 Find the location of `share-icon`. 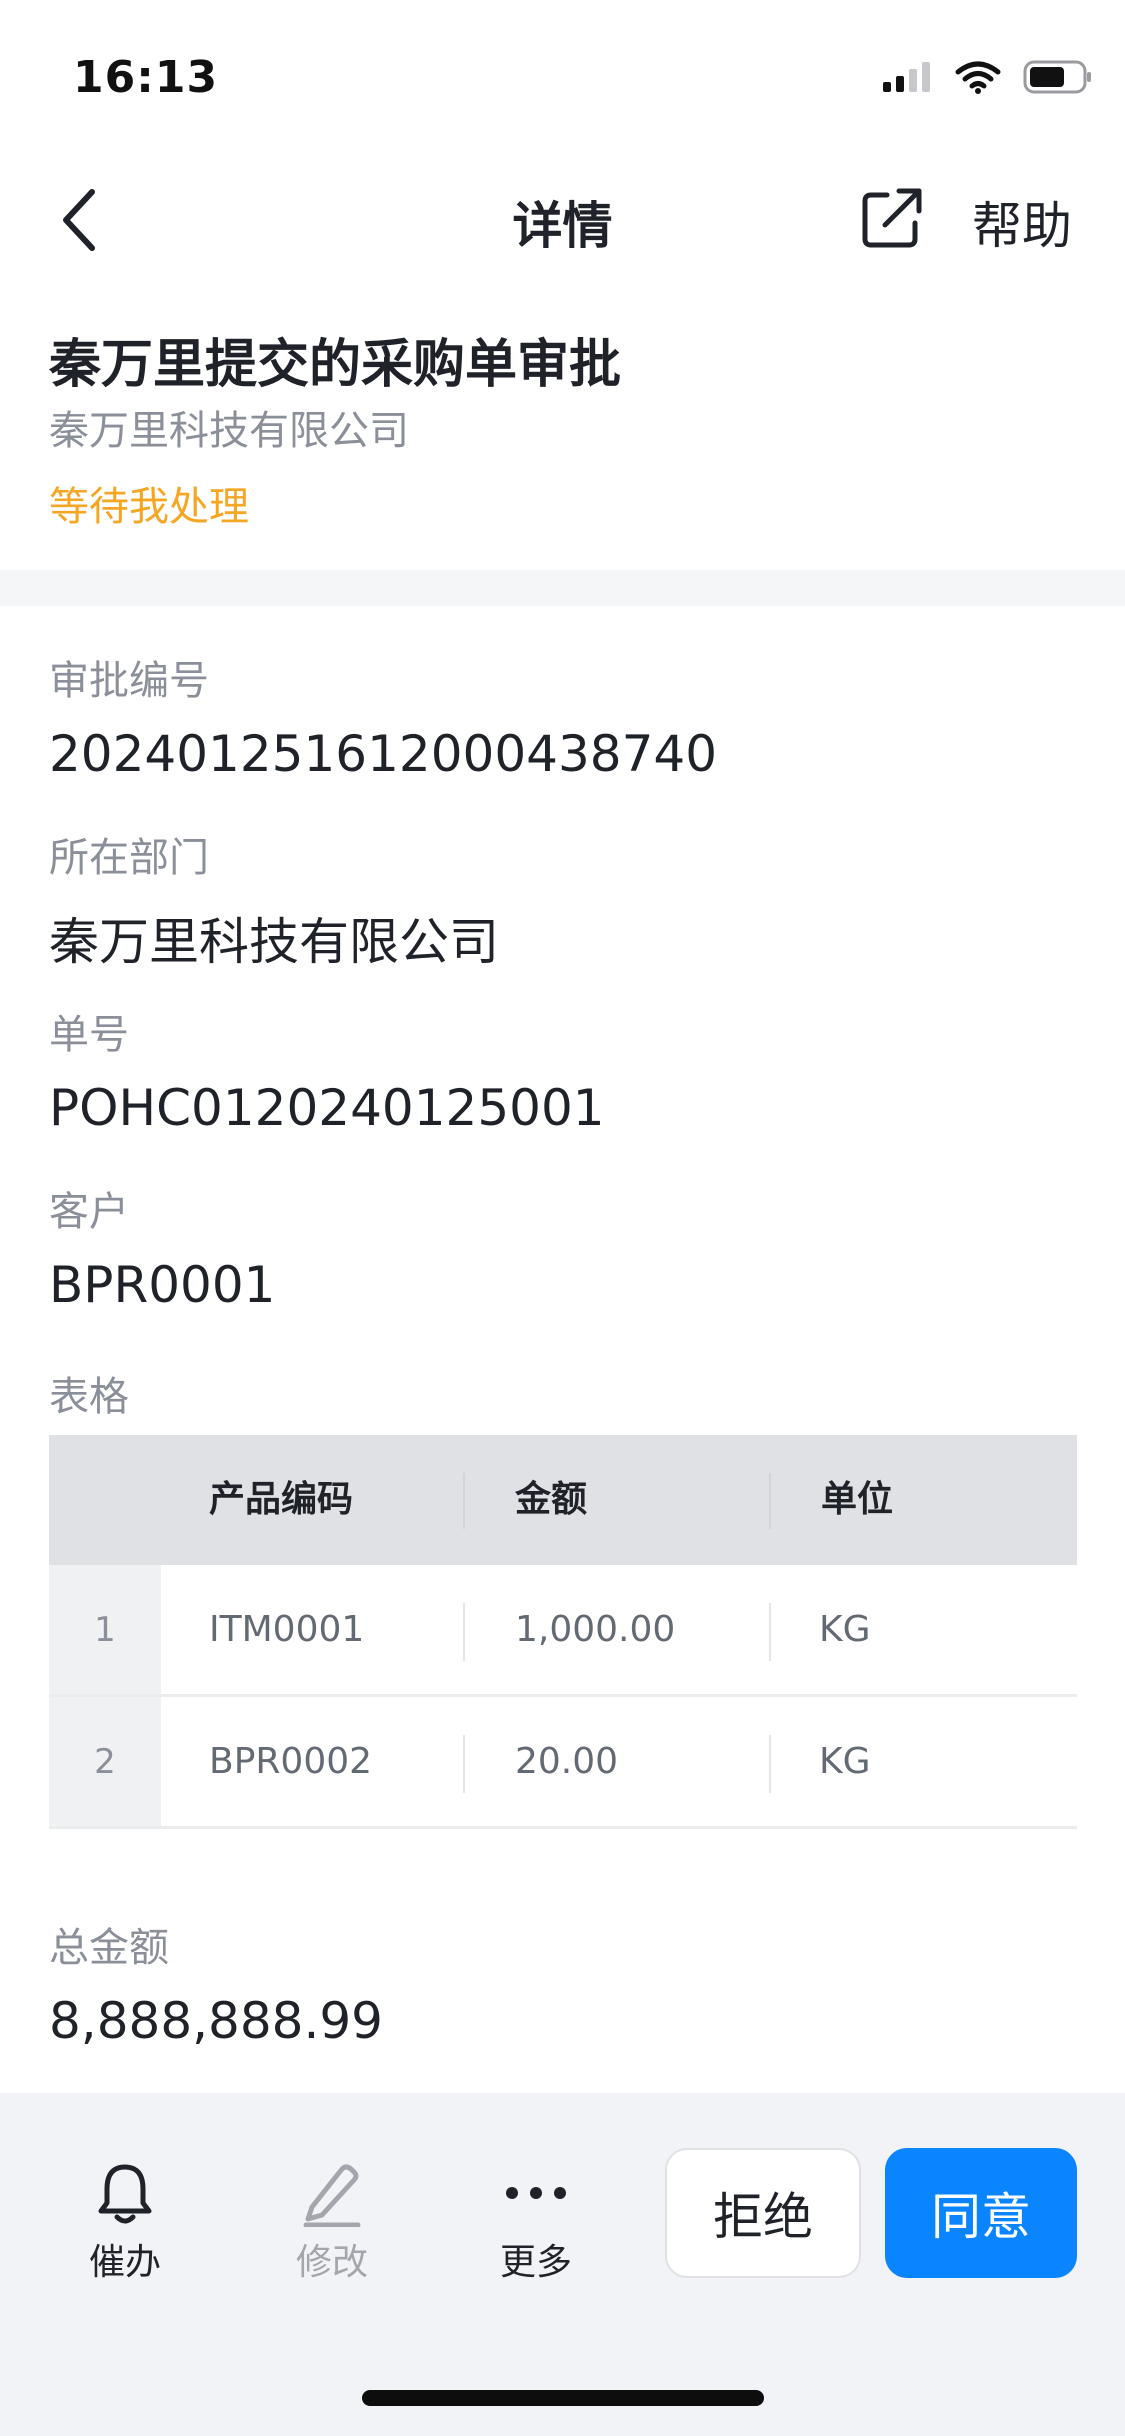

share-icon is located at coordinates (892, 218).